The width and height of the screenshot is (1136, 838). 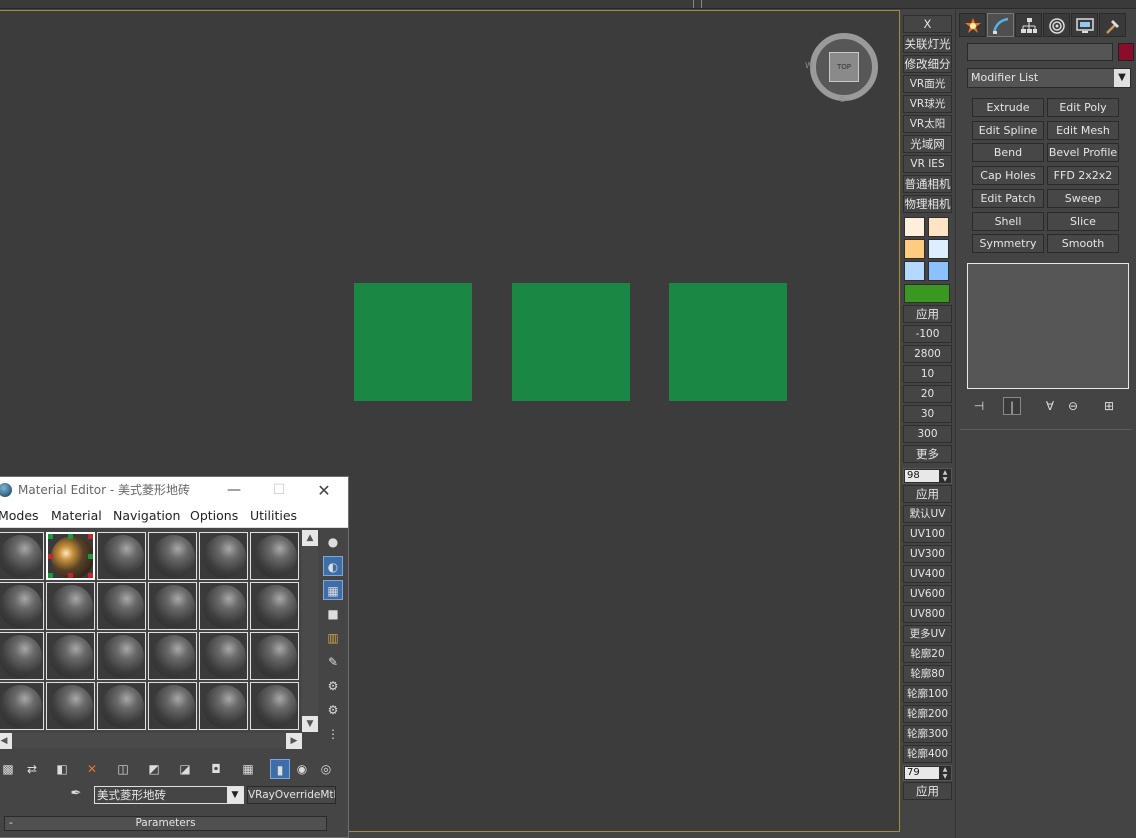 What do you see at coordinates (333, 638) in the screenshot?
I see `video-color-check-icon: ▥` at bounding box center [333, 638].